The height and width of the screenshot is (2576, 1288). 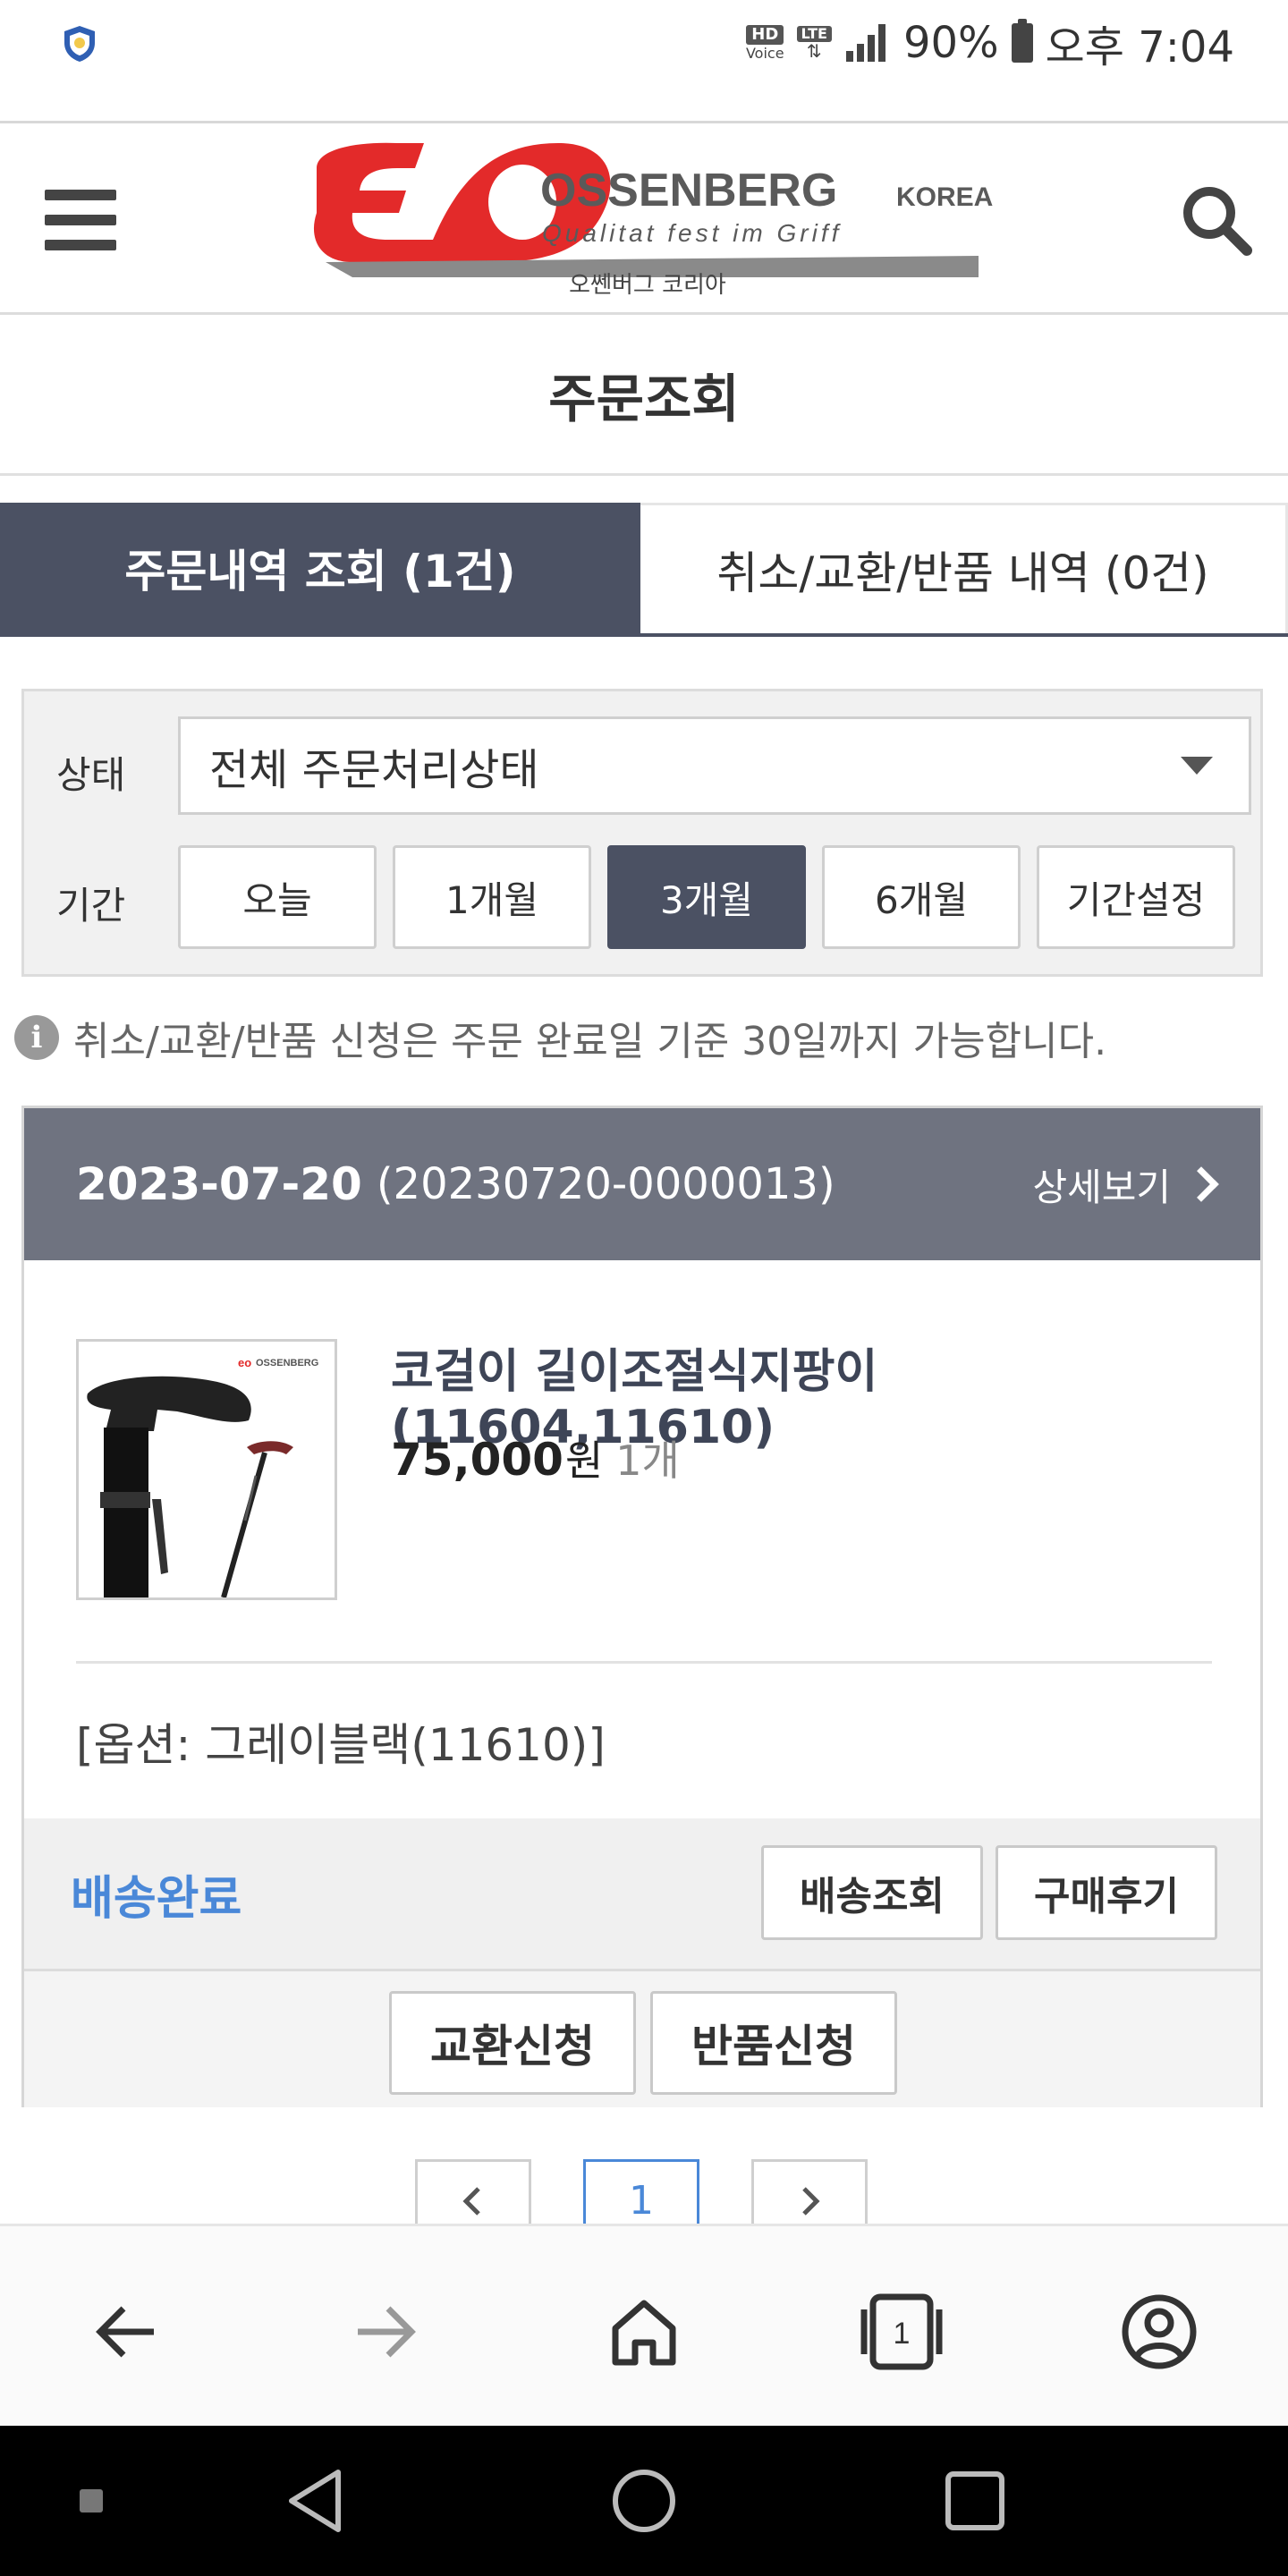 I want to click on period-today-button: 오늘, so click(x=277, y=897).